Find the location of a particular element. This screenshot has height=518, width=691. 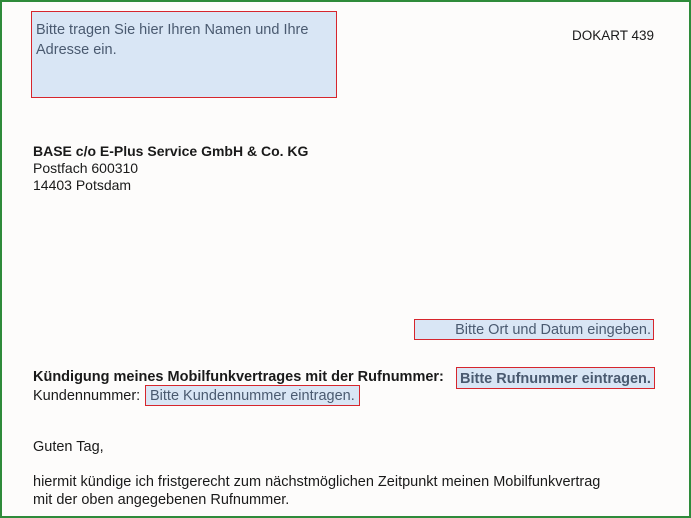

recipient-city: 14403 Potsdam is located at coordinates (82, 185).